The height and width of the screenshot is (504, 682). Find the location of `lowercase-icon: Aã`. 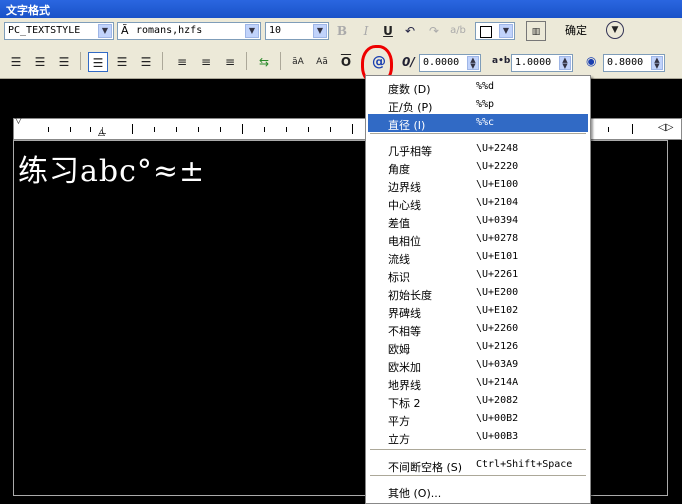

lowercase-icon: Aã is located at coordinates (322, 62).